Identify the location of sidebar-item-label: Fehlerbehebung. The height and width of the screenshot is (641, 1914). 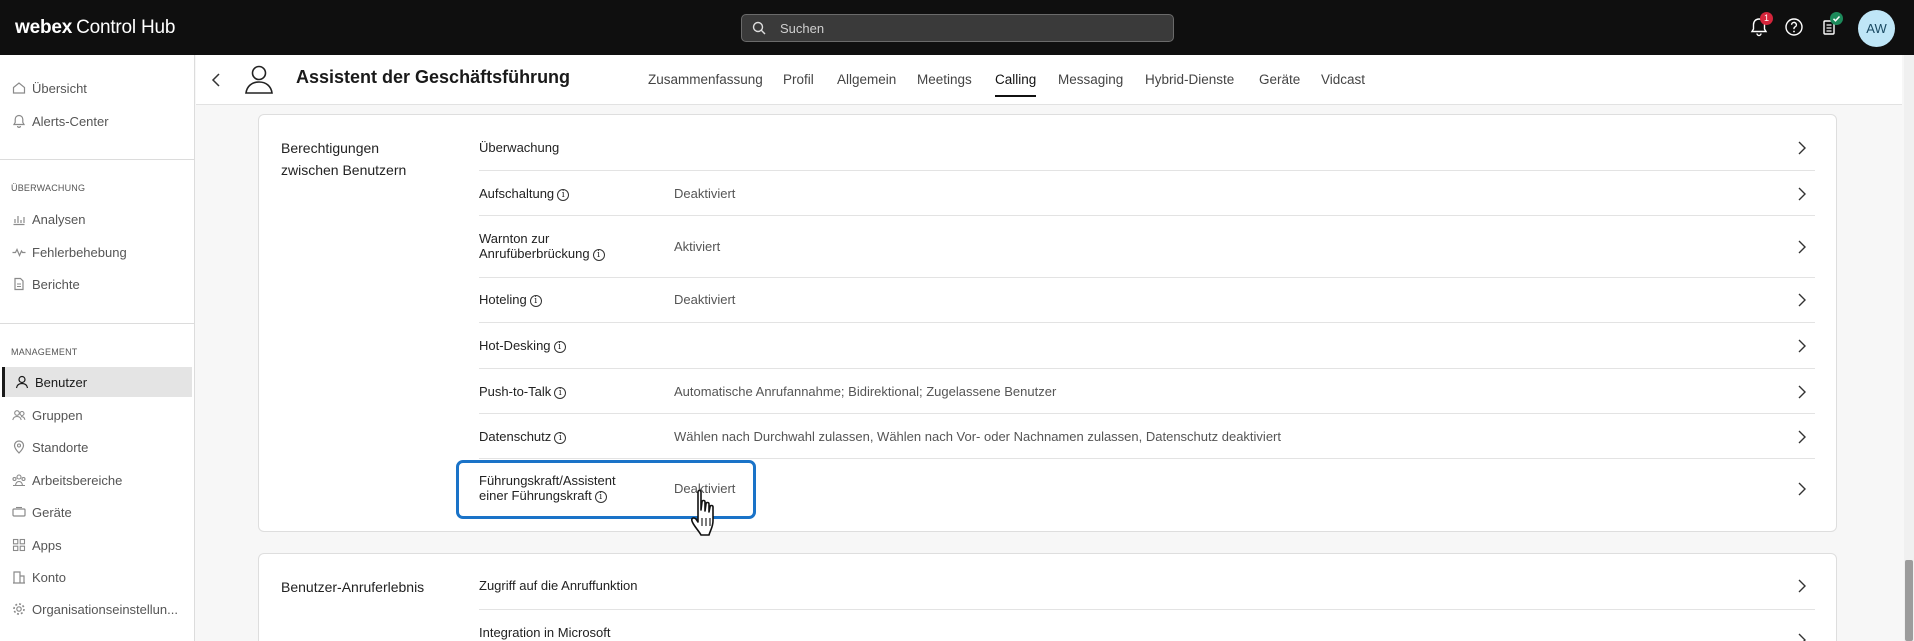
(79, 252).